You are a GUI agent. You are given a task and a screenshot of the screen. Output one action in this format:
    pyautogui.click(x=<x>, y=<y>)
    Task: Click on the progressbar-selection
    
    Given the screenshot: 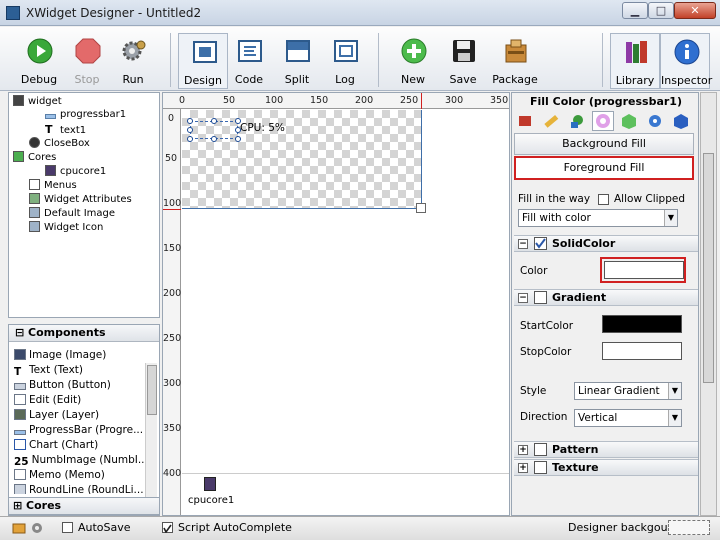 What is the action you would take?
    pyautogui.click(x=214, y=130)
    